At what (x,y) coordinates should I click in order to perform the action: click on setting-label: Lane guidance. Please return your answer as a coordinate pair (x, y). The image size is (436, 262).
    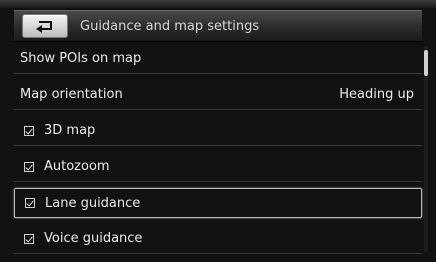
    Looking at the image, I should click on (93, 203).